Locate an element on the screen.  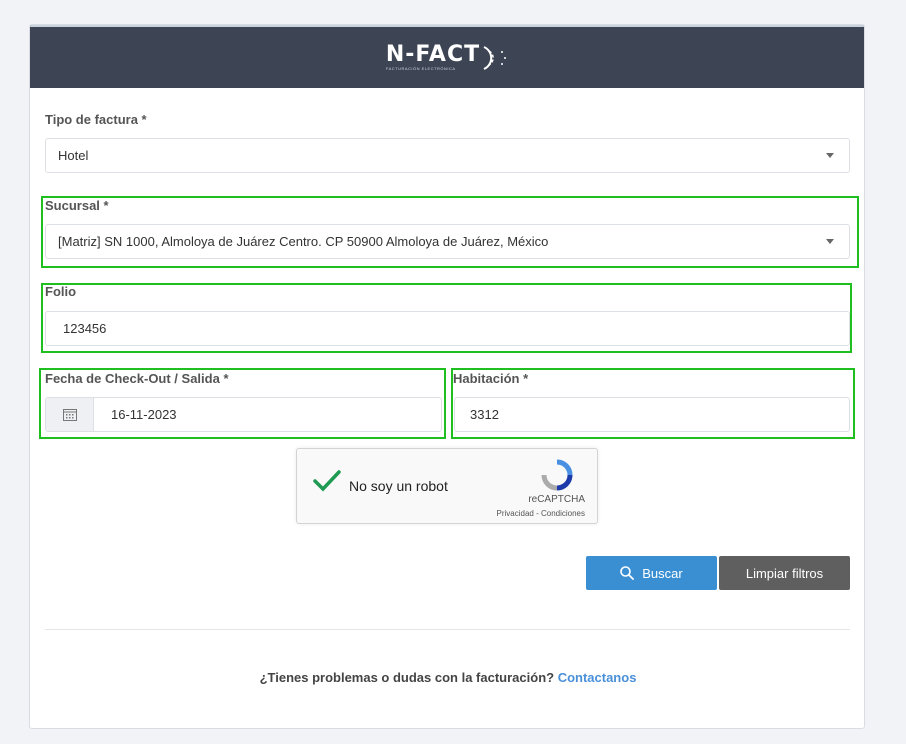
logo-text: N-FACT is located at coordinates (433, 54).